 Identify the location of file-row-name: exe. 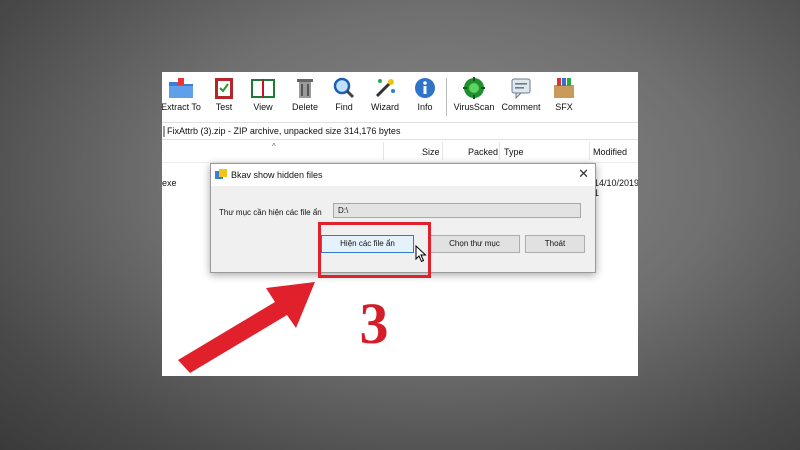
(169, 183).